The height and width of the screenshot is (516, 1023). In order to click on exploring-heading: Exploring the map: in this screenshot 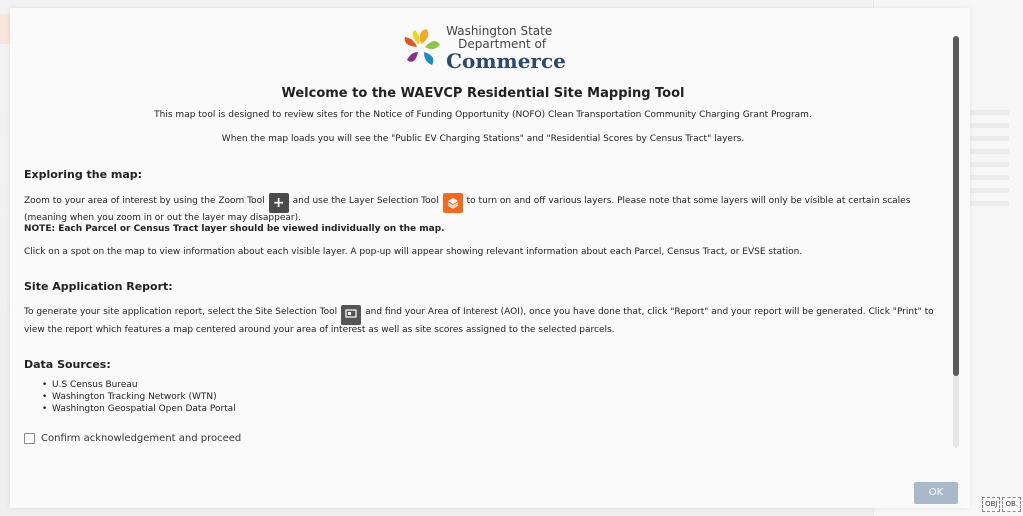, I will do `click(83, 174)`.